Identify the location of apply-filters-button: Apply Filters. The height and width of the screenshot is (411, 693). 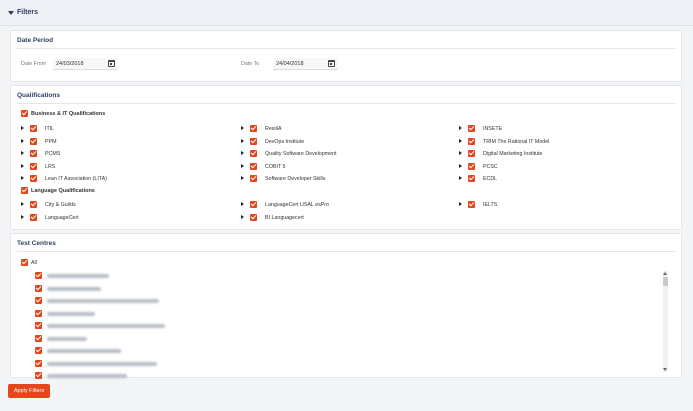
(29, 391).